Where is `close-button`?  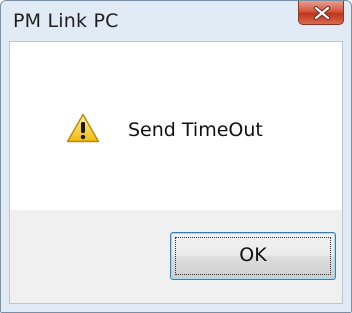
close-button is located at coordinates (321, 13).